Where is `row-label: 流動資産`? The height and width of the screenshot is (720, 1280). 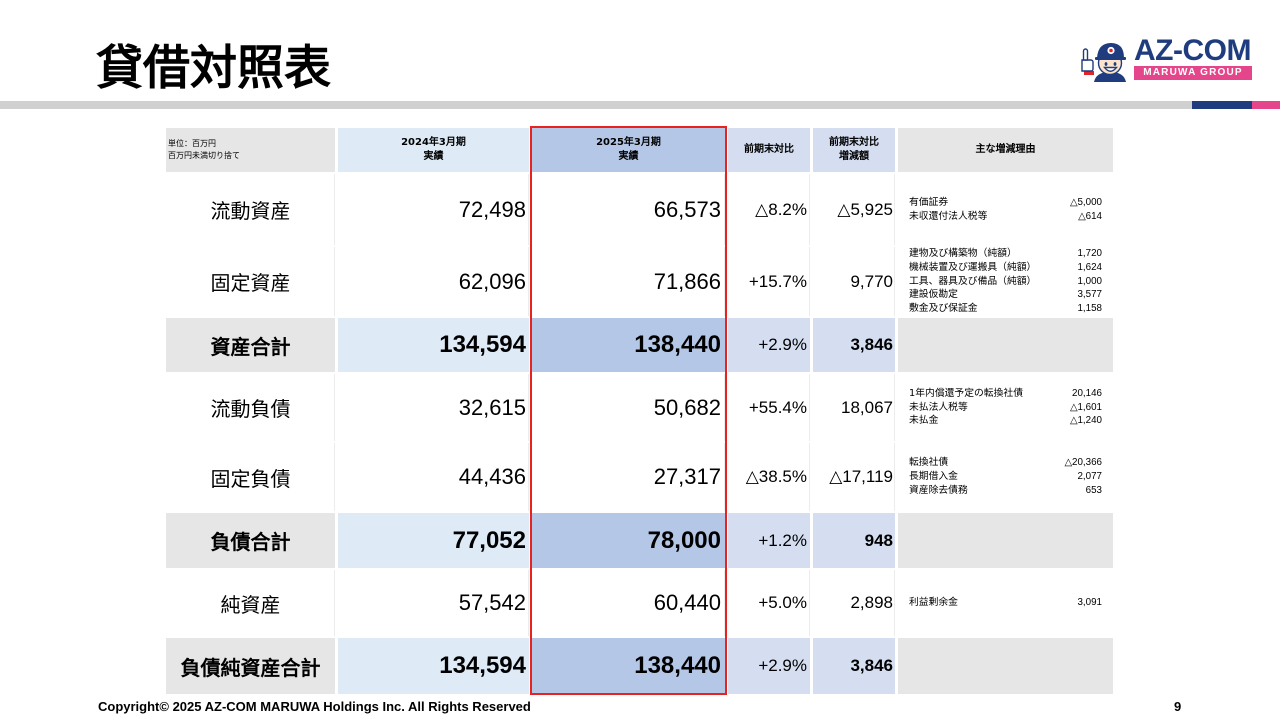
row-label: 流動資産 is located at coordinates (250, 209).